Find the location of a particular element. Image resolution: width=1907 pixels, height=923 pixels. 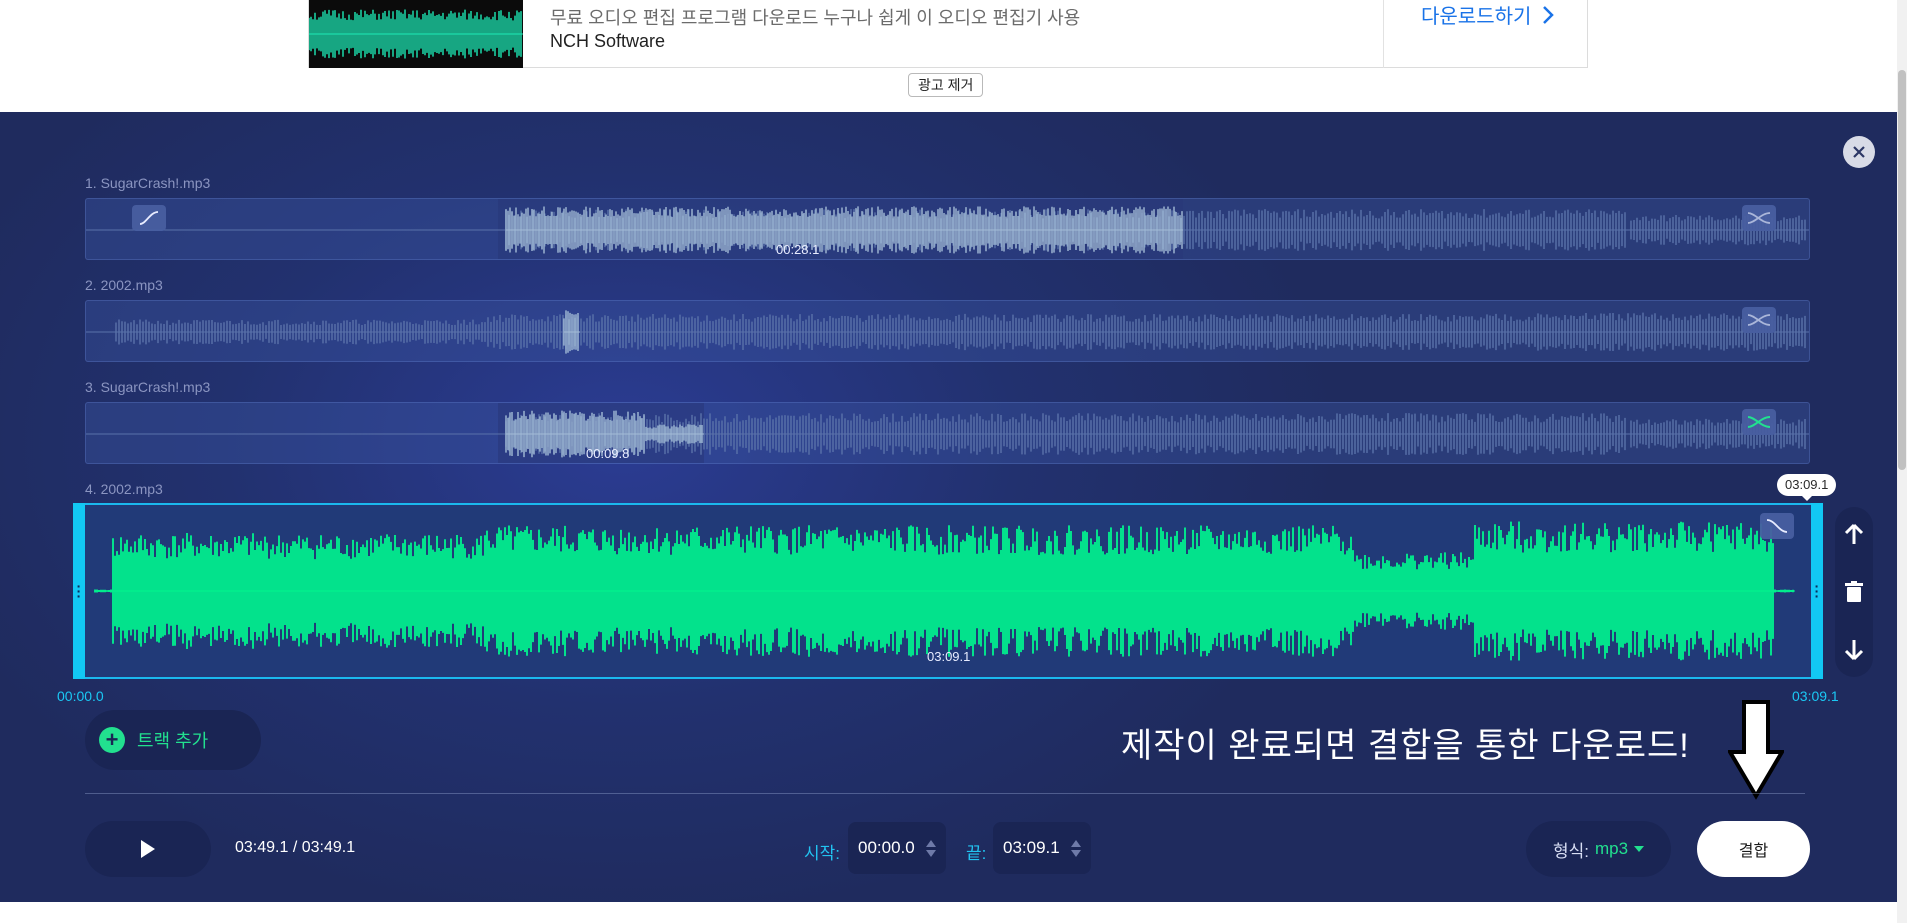

track-2-crossfade-button is located at coordinates (1759, 320).